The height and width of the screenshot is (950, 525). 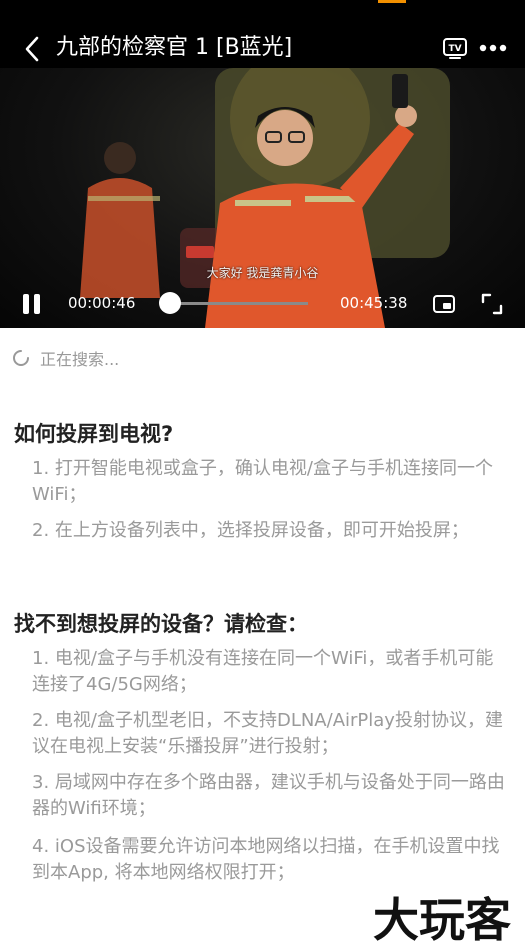 I want to click on fullscreen-icon, so click(x=492, y=304).